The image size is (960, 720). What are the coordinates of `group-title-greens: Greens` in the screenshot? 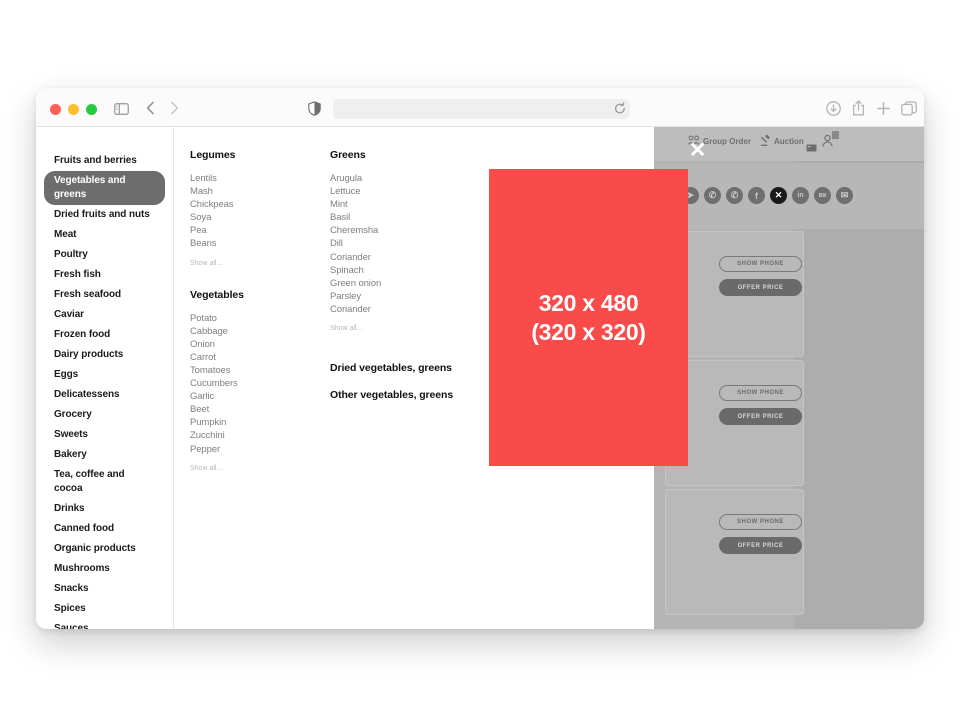 It's located at (405, 155).